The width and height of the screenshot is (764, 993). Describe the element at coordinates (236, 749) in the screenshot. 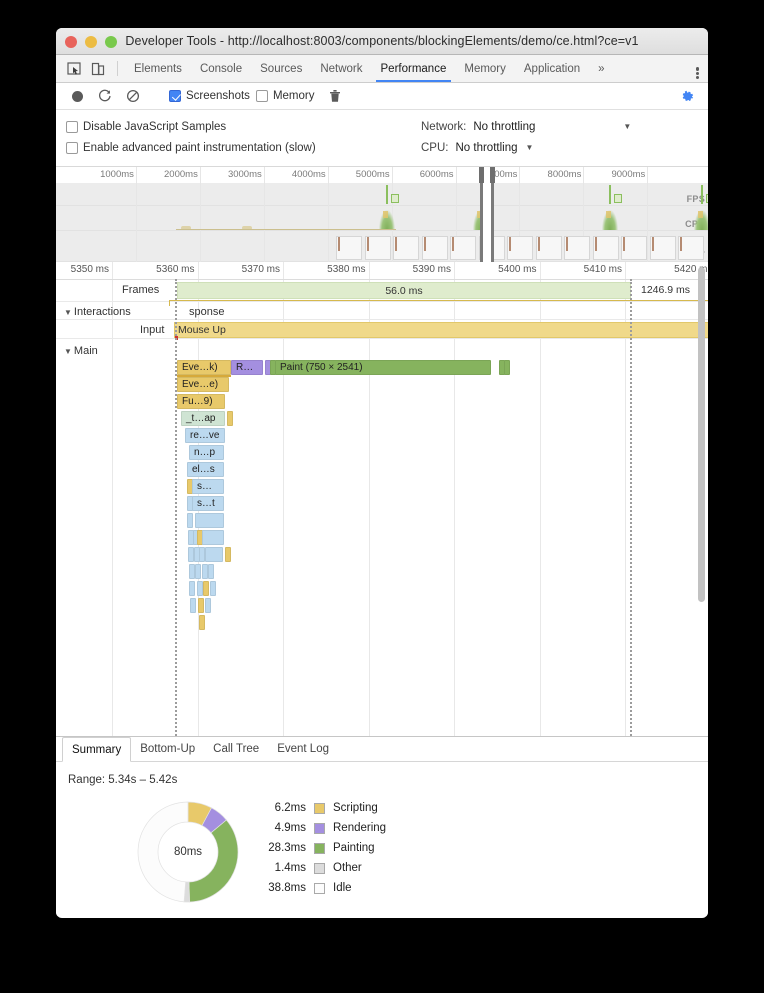

I see `drawer-tab-call-tree: Call Tree` at that location.